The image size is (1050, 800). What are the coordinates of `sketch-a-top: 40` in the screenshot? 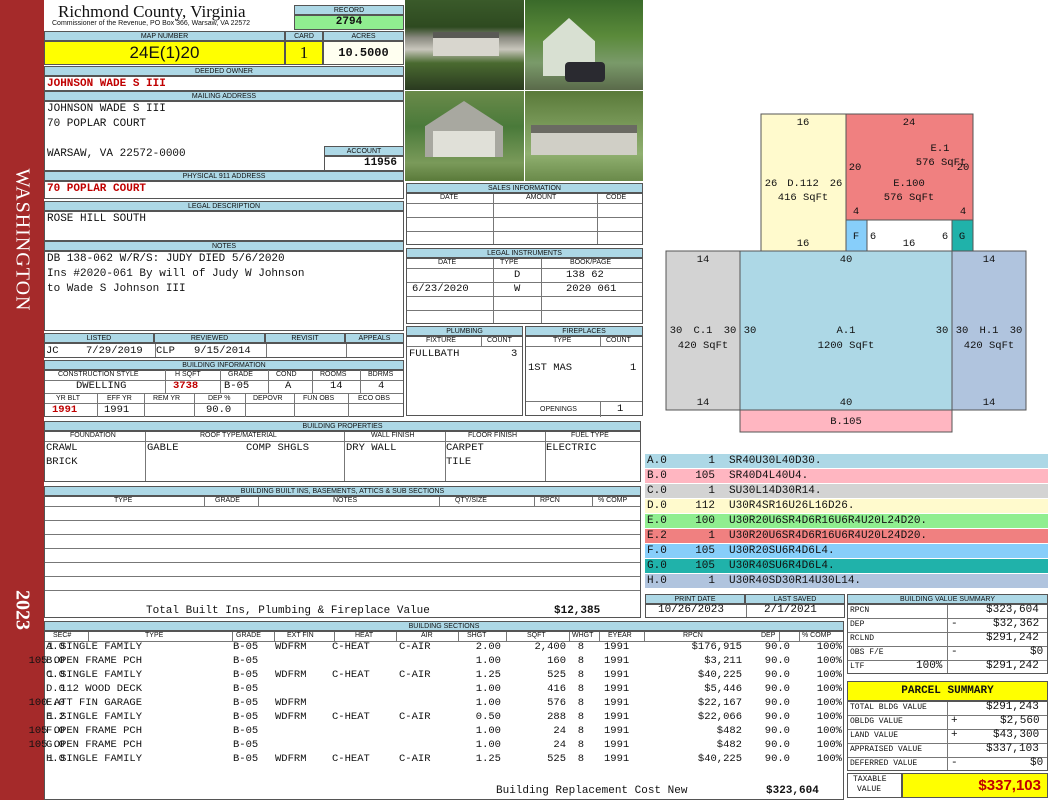 It's located at (846, 260).